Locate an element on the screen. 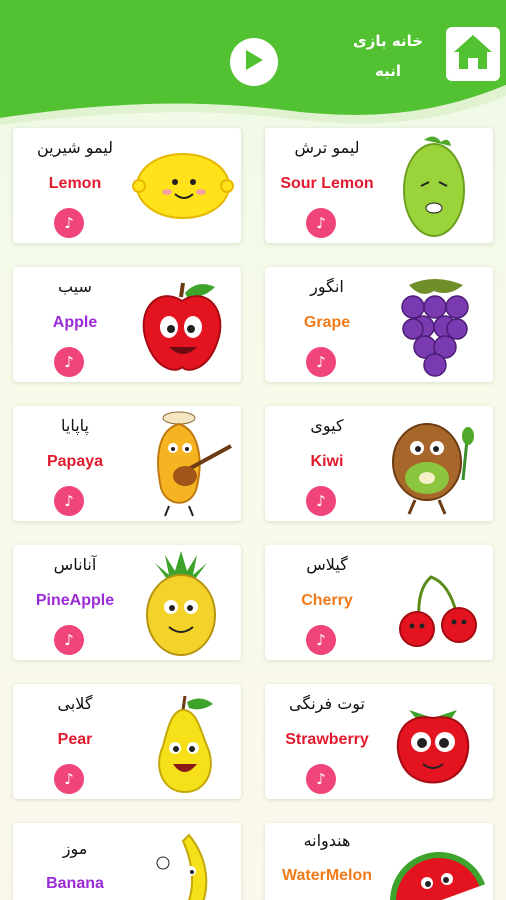  apple-image is located at coordinates (182, 325).